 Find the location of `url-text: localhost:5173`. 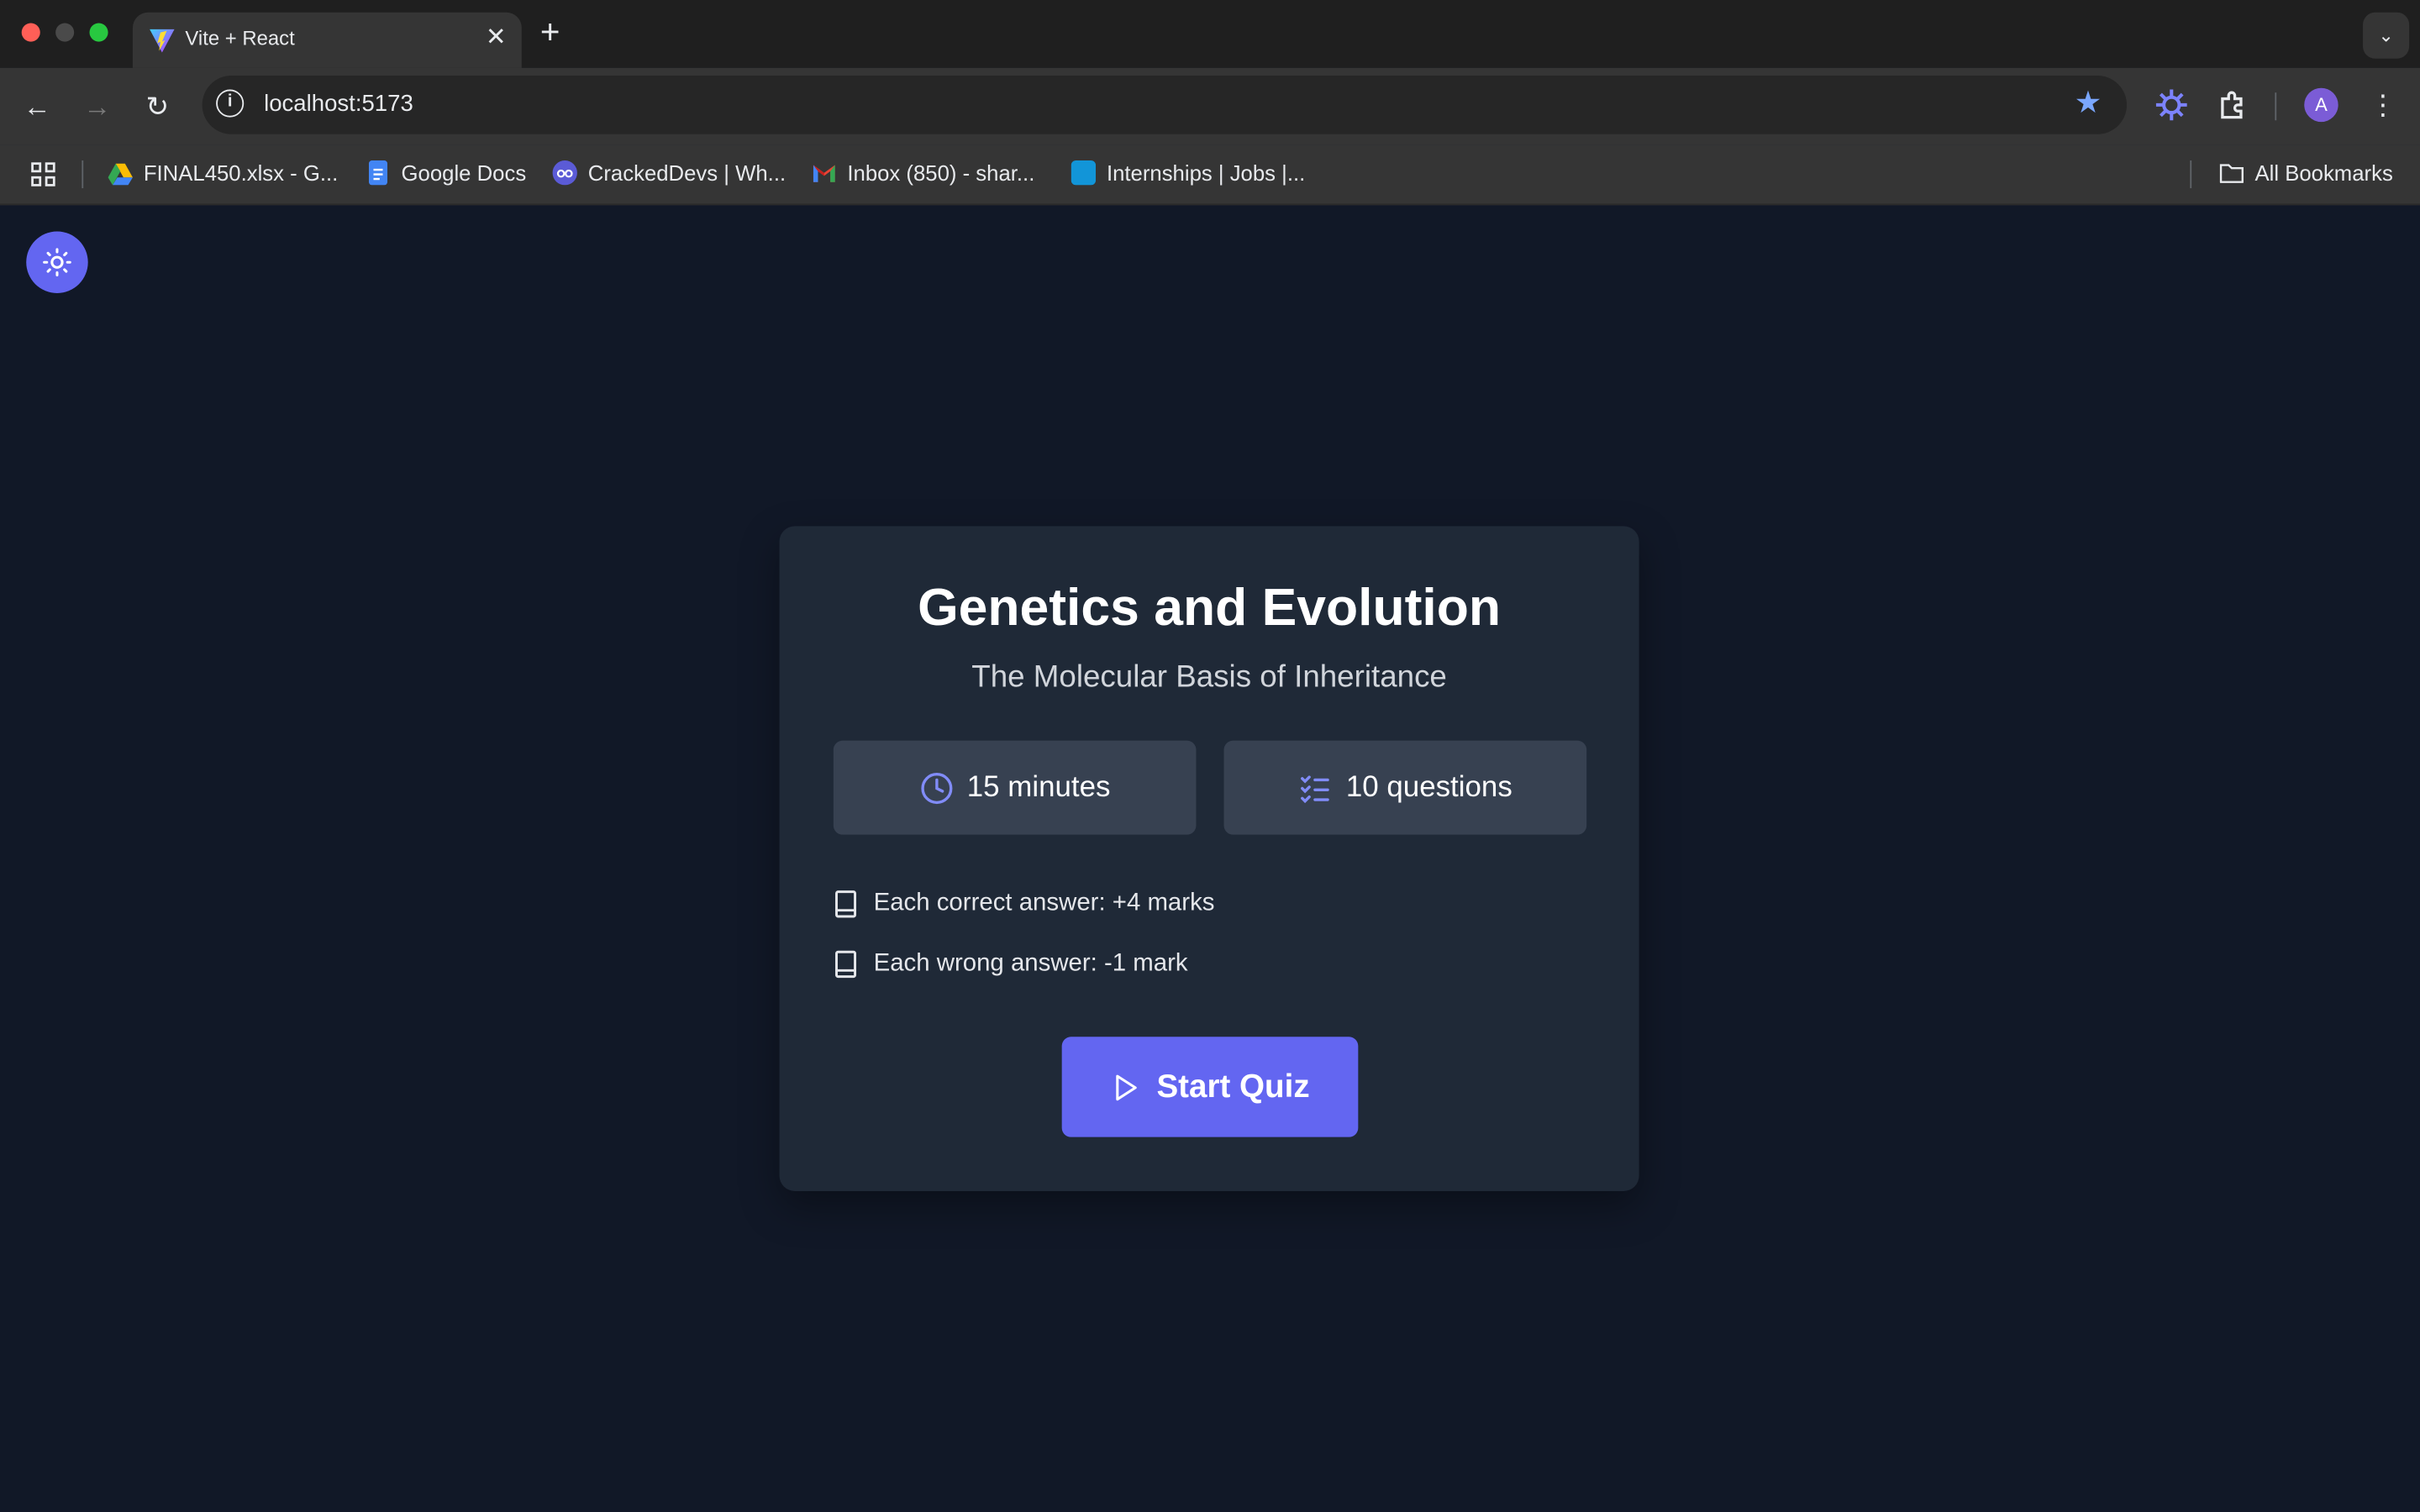

url-text: localhost:5173 is located at coordinates (338, 104).